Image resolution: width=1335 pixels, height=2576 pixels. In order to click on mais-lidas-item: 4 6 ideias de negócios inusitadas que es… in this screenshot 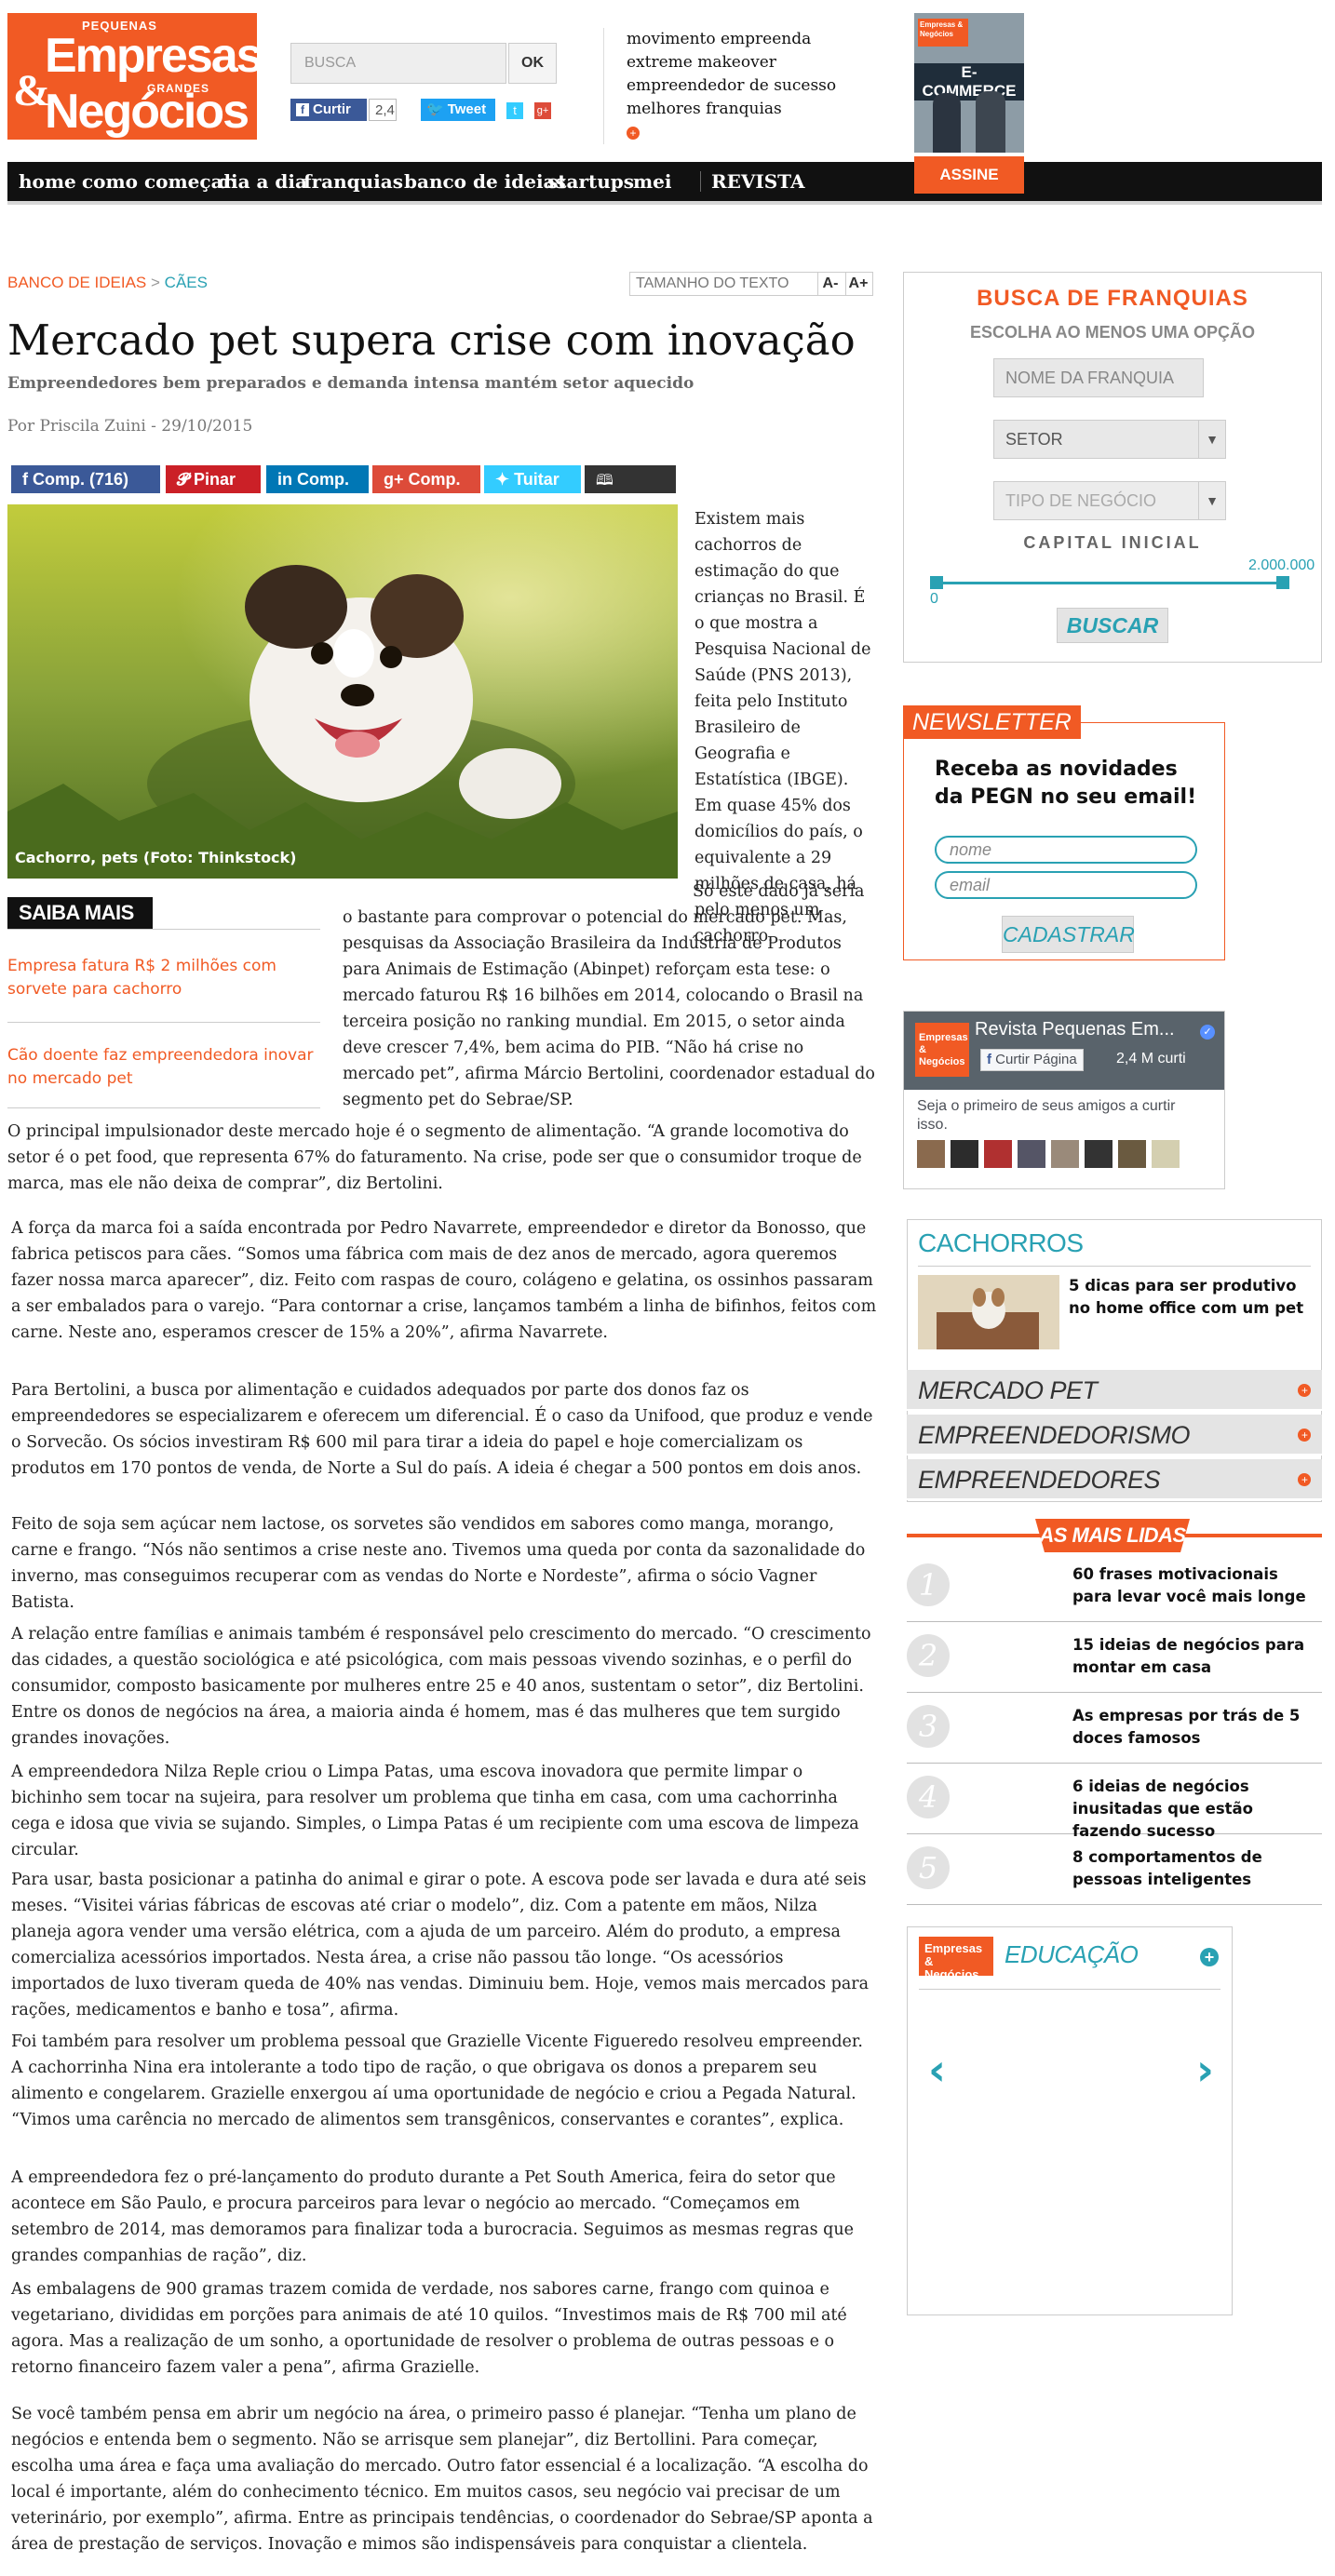, I will do `click(1114, 1802)`.